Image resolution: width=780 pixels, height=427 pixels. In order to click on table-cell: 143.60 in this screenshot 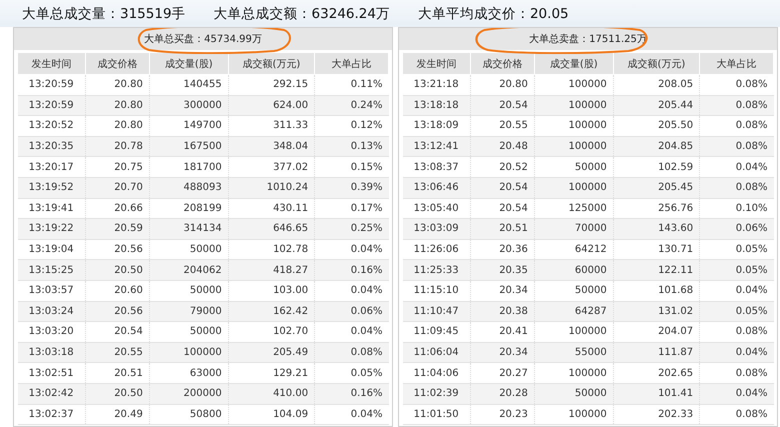, I will do `click(656, 229)`.